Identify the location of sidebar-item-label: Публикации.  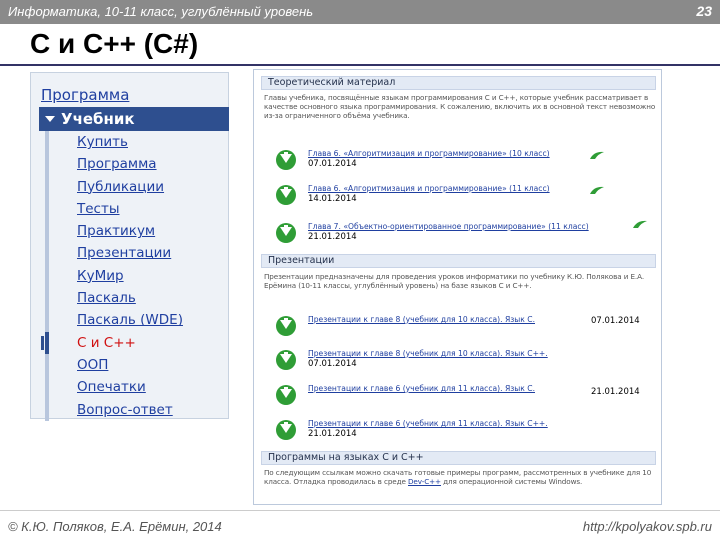
(121, 186).